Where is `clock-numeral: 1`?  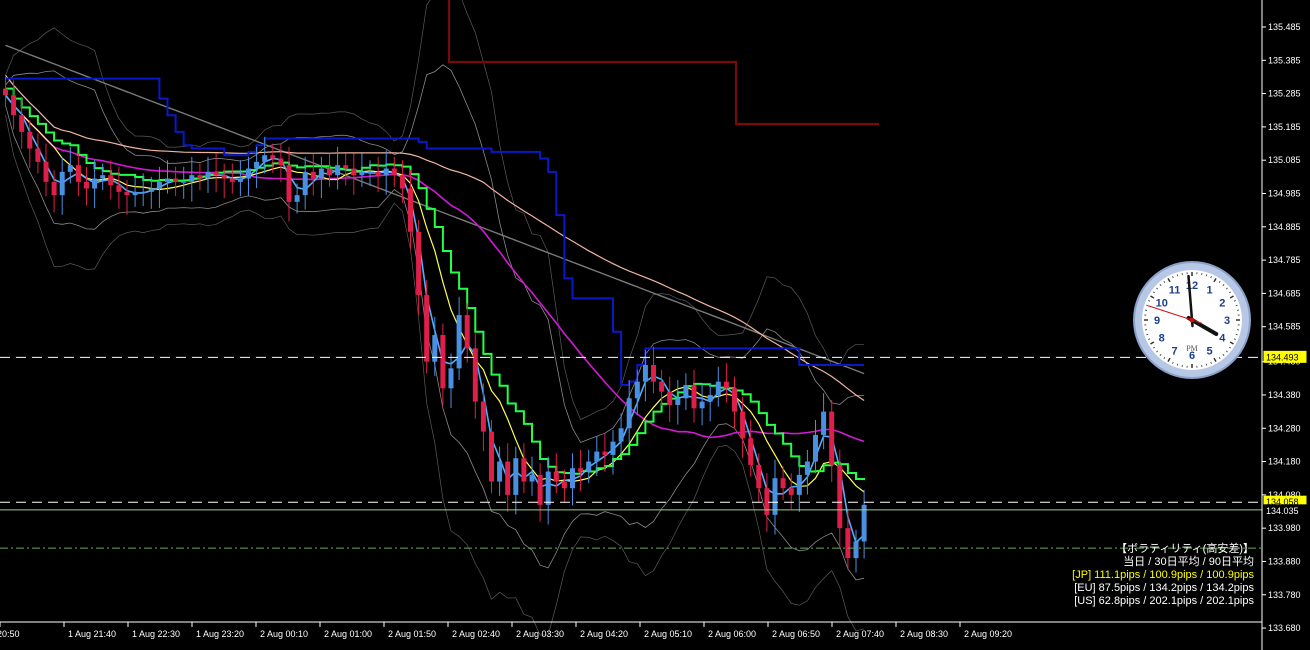 clock-numeral: 1 is located at coordinates (1209, 291).